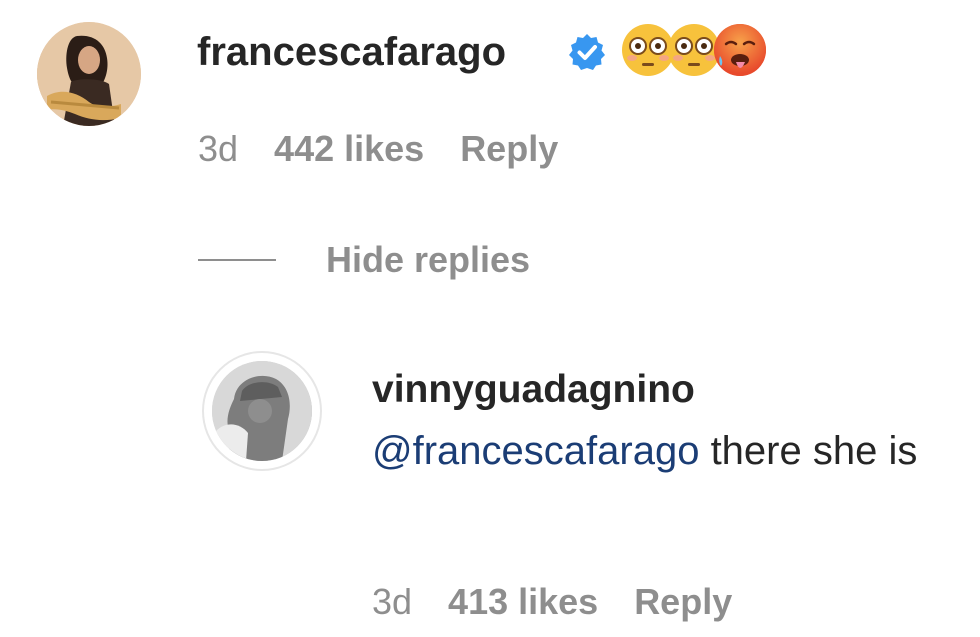 The image size is (980, 637). What do you see at coordinates (349, 149) in the screenshot?
I see `comment-likes: 442 likes` at bounding box center [349, 149].